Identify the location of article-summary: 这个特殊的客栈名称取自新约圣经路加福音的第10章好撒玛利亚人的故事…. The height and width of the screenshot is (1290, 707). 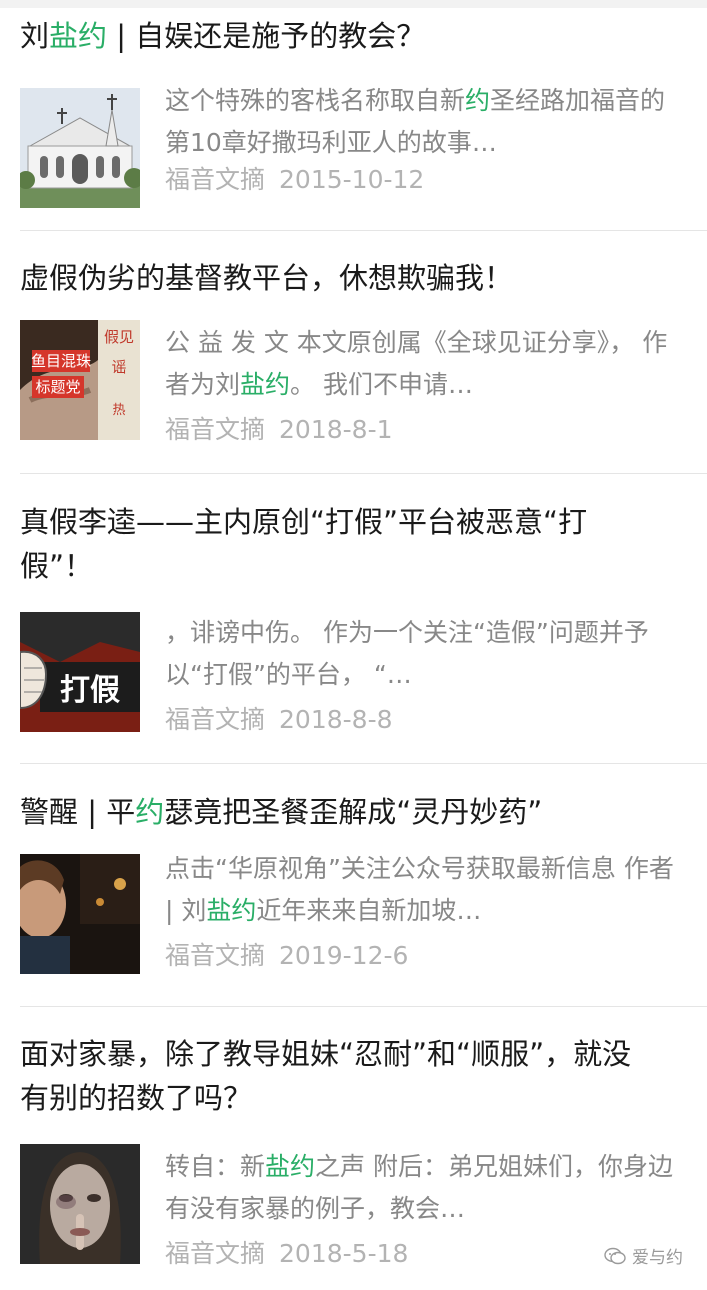
(422, 122).